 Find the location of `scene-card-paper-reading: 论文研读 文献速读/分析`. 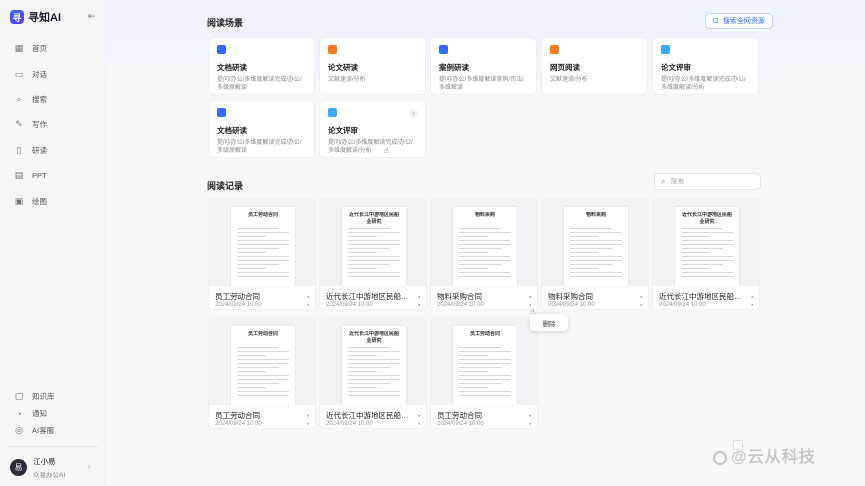

scene-card-paper-reading: 论文研读 文献速读/分析 is located at coordinates (372, 66).